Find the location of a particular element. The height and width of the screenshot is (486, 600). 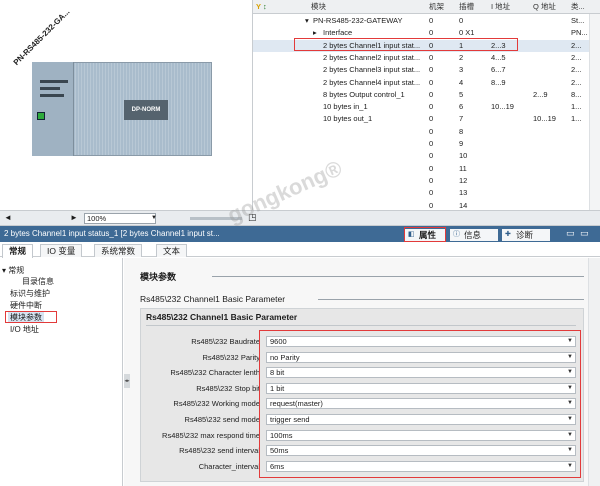

tab-general: 常规 is located at coordinates (18, 251).